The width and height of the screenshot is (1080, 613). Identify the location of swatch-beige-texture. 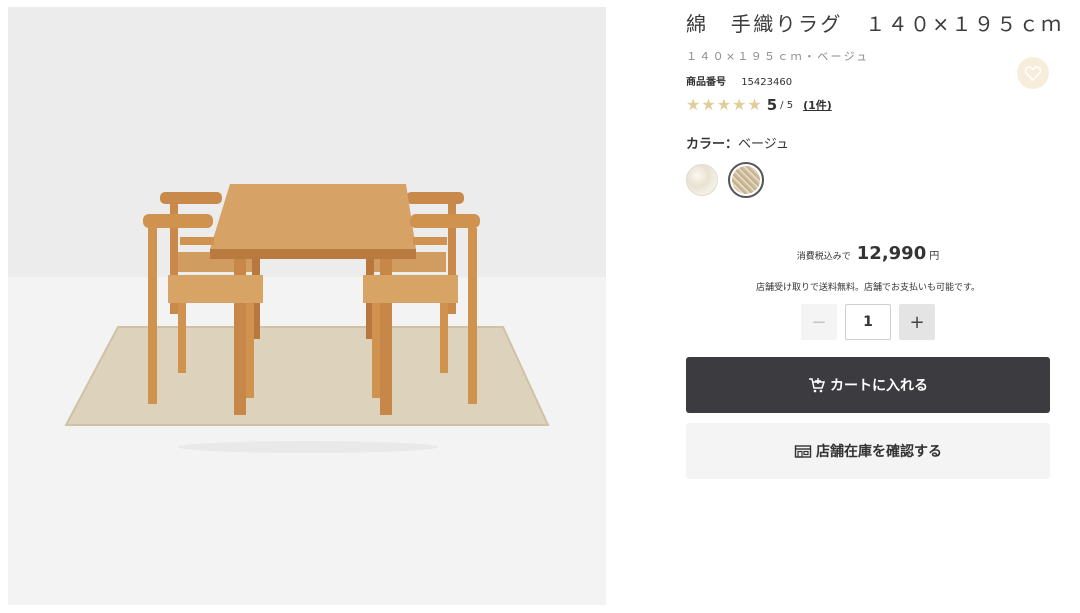
(746, 180).